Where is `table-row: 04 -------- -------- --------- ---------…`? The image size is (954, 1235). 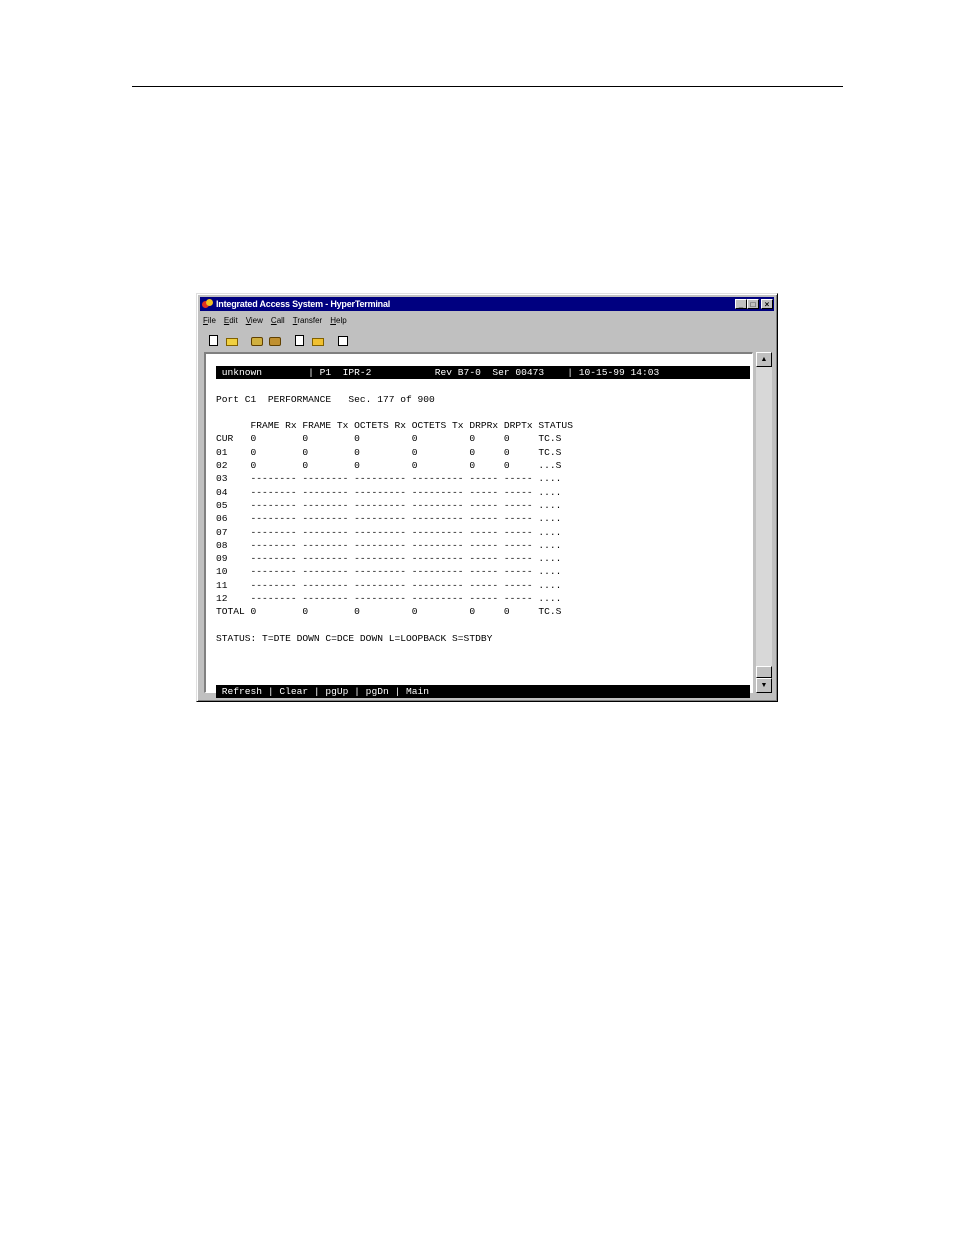
table-row: 04 -------- -------- --------- ---------… is located at coordinates (389, 492).